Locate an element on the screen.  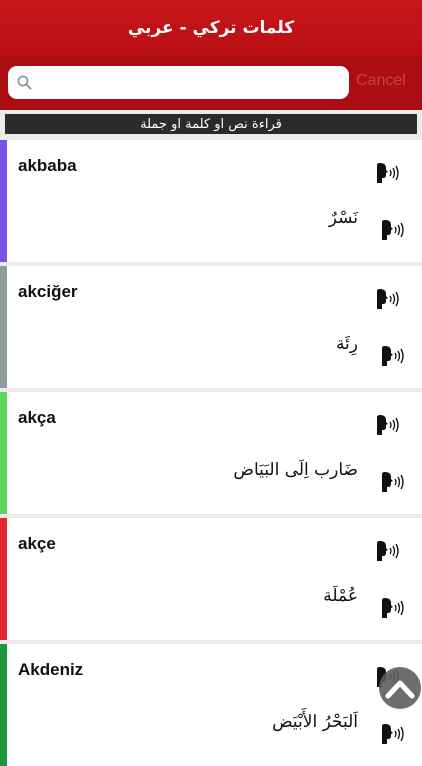
app-title-bar: كلمات تركي - عربي is located at coordinates (211, 28).